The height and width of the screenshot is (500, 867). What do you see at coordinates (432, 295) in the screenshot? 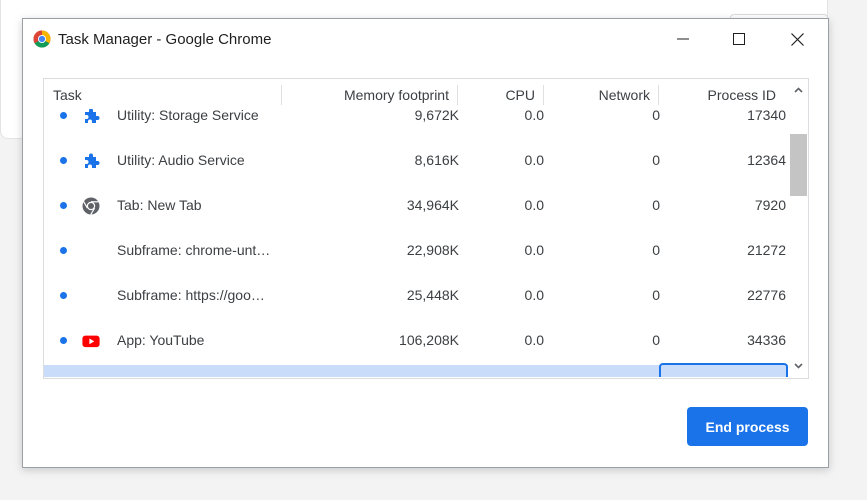
I see `memory-value: 25,448K` at bounding box center [432, 295].